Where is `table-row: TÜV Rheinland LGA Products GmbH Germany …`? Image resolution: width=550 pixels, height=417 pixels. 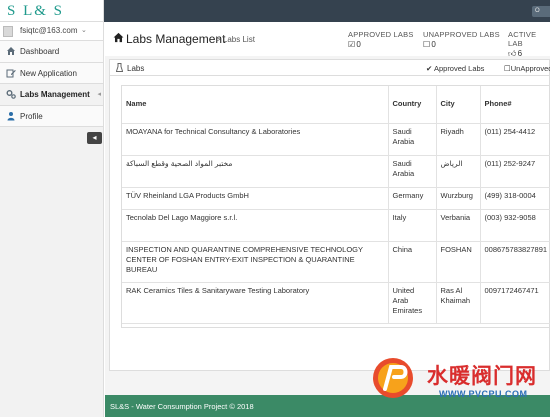
table-row: TÜV Rheinland LGA Products GmbH Germany … is located at coordinates (336, 198).